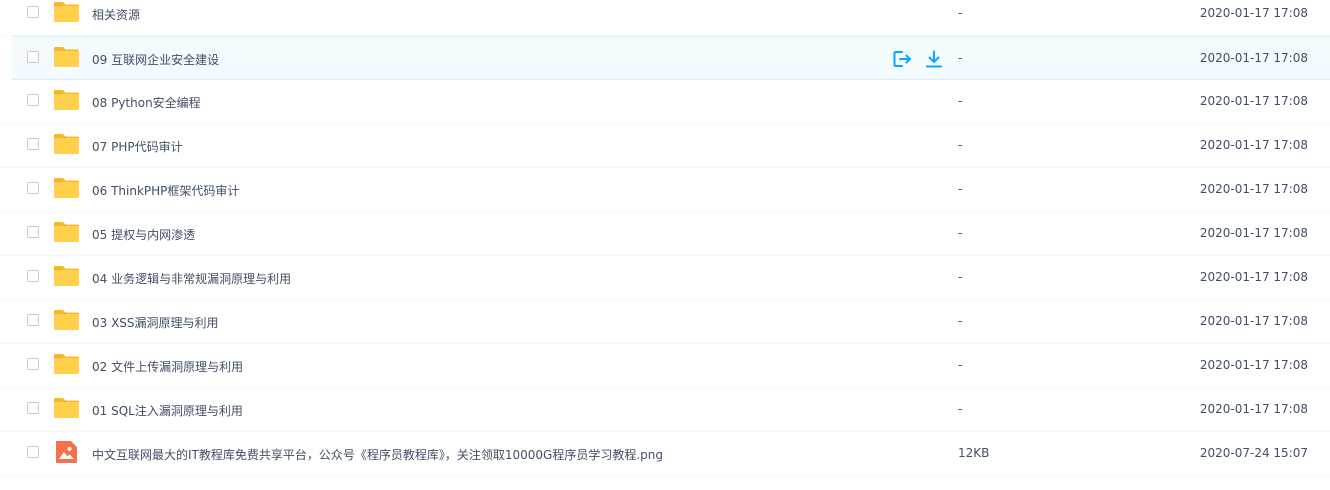 The height and width of the screenshot is (490, 1330). I want to click on download-icon, so click(934, 61).